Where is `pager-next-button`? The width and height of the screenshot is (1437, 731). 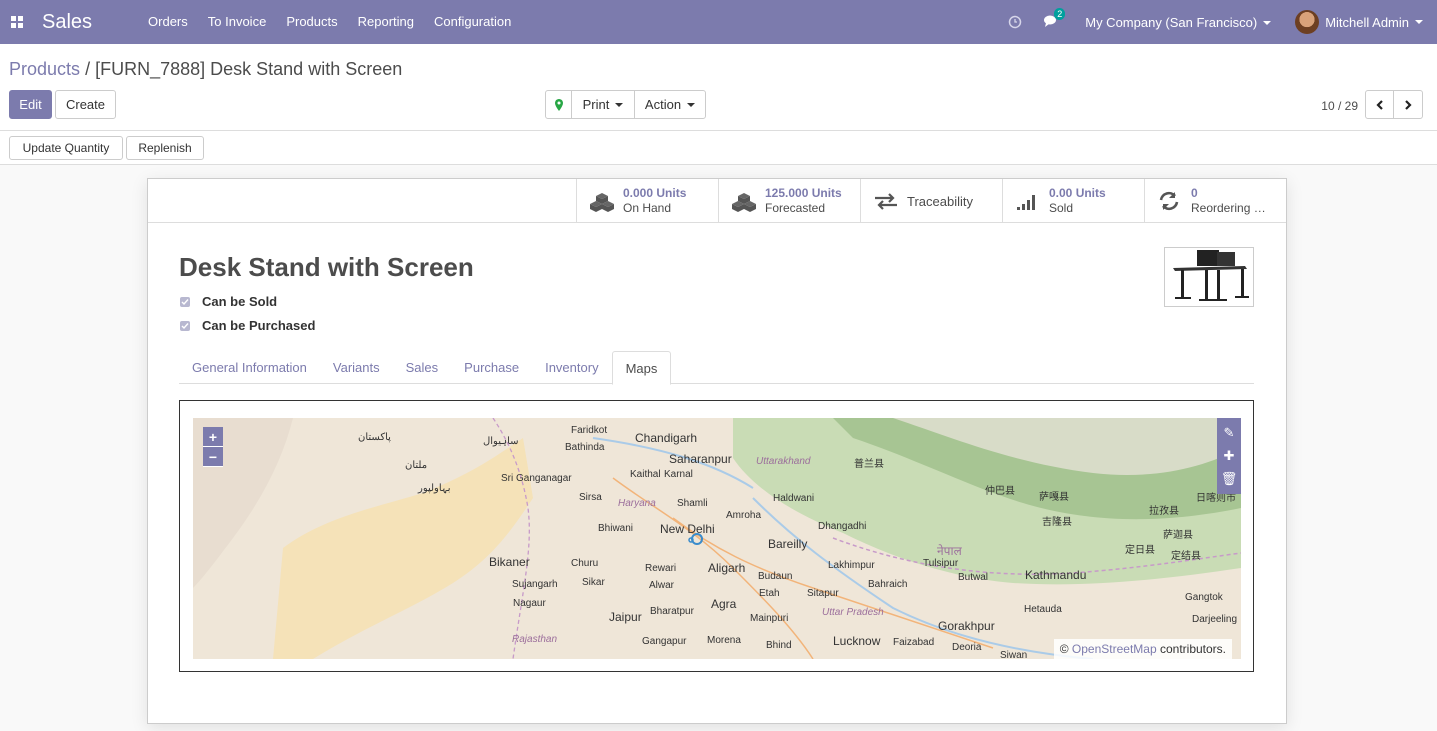
pager-next-button is located at coordinates (1408, 104).